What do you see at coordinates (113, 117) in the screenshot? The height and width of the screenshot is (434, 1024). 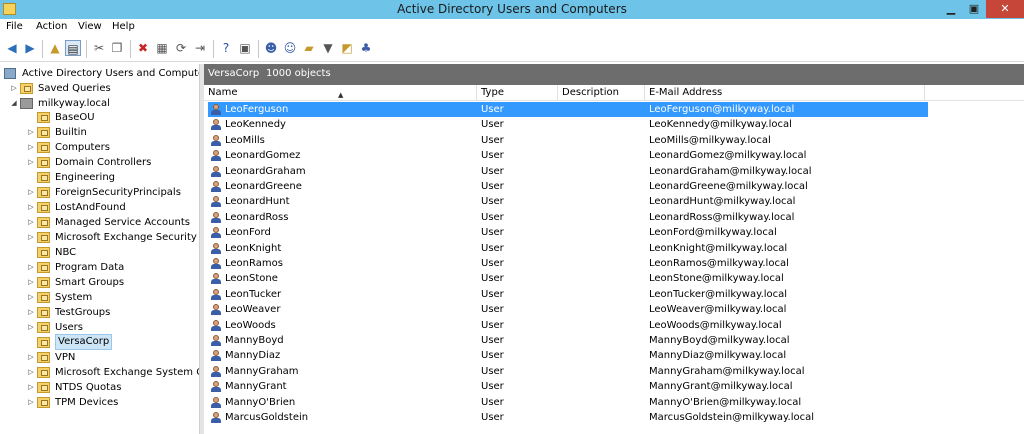 I see `tree-item-baseou: BaseOU` at bounding box center [113, 117].